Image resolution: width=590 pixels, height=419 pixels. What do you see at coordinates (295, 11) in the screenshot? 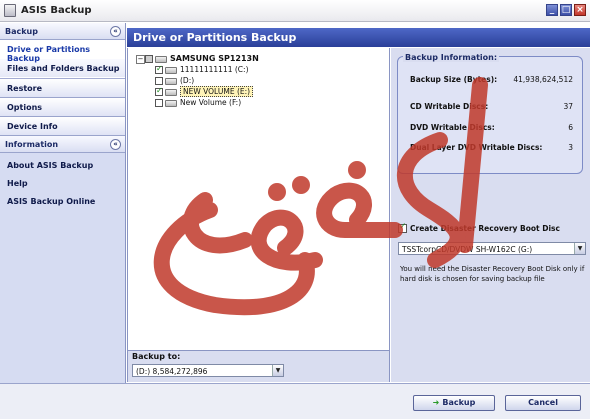
I see `title-bar: ASIS Backup _ □ ×` at bounding box center [295, 11].